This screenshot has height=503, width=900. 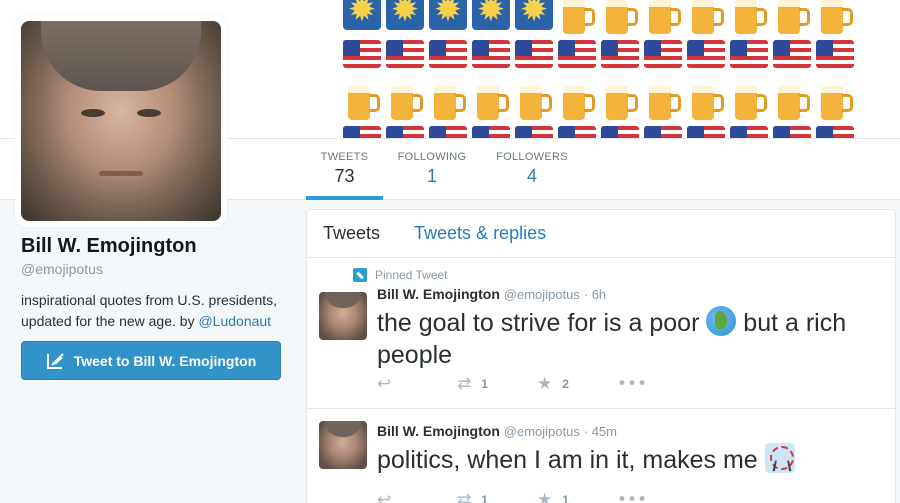 I want to click on profile-avatar-frame, so click(x=121, y=121).